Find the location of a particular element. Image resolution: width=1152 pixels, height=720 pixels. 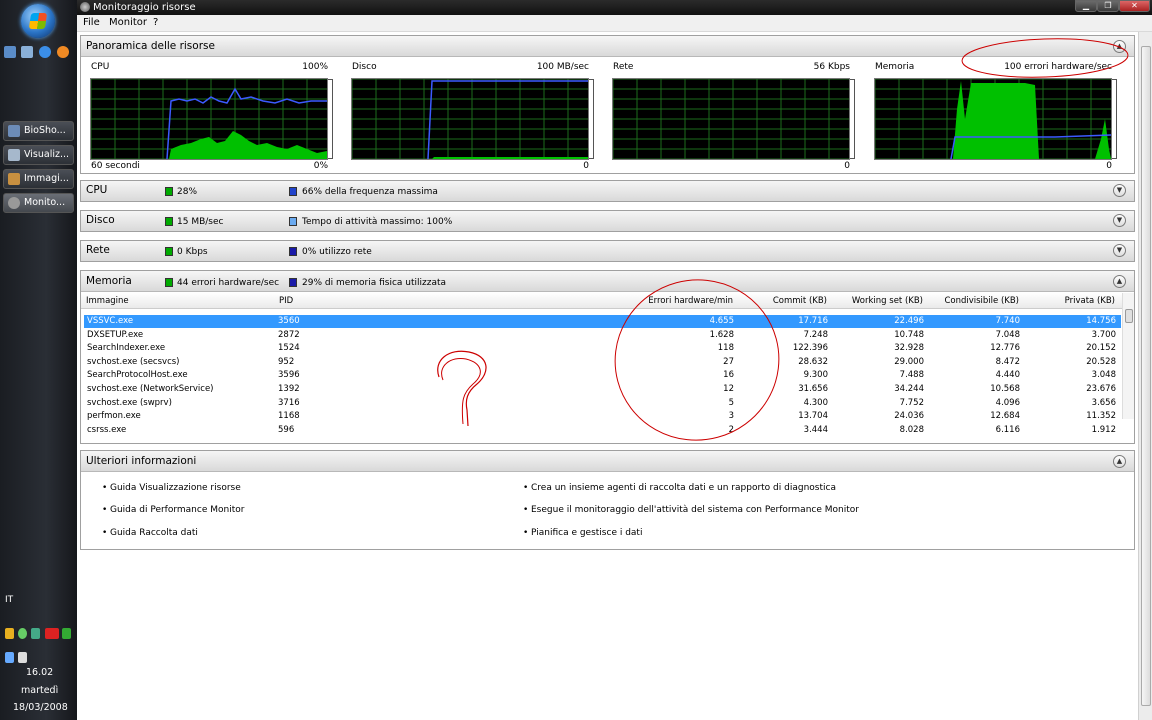

clock-day: martedì is located at coordinates (40, 690).